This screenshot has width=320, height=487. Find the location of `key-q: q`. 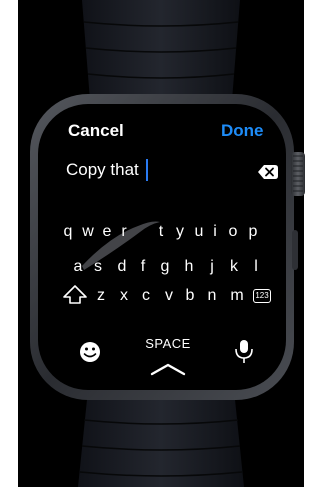

key-q: q is located at coordinates (68, 232).